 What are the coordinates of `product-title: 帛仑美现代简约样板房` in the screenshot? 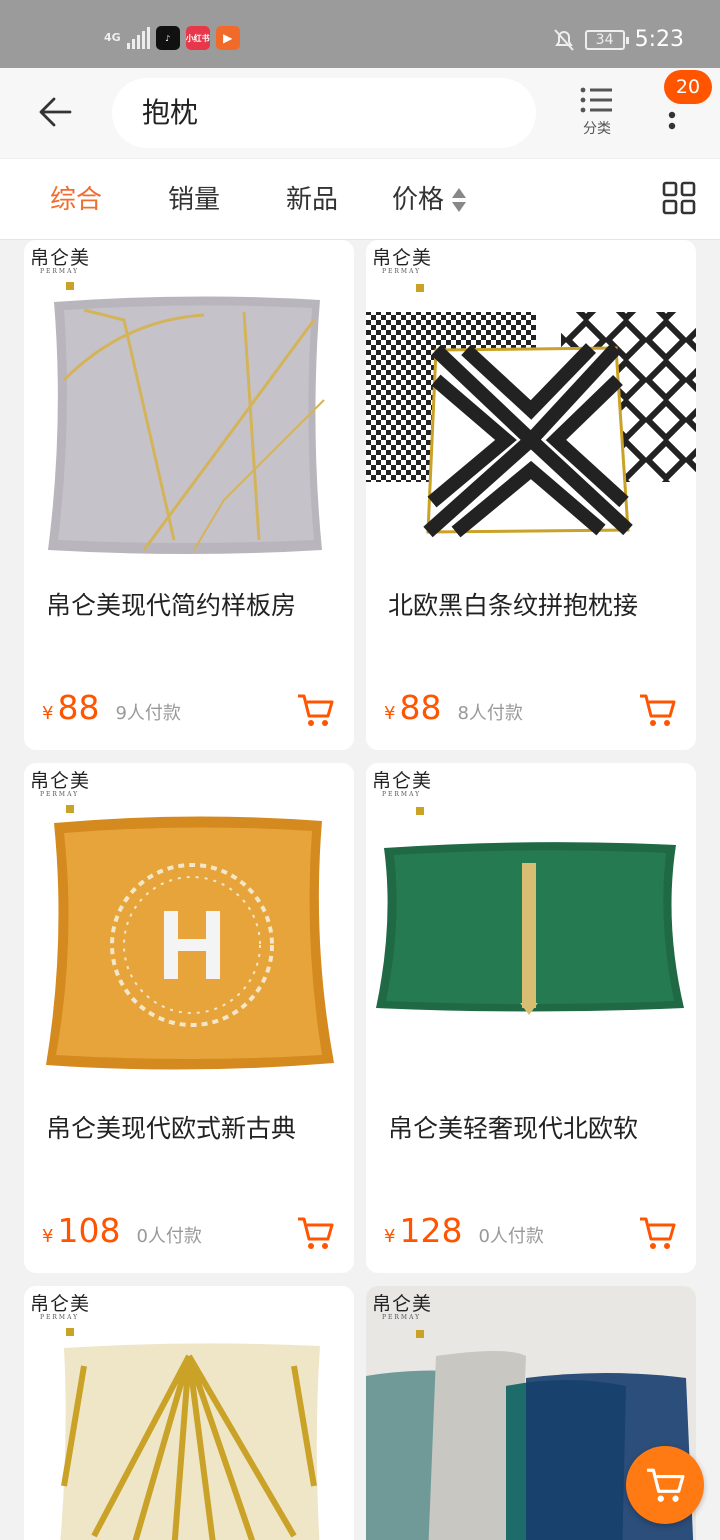 It's located at (171, 605).